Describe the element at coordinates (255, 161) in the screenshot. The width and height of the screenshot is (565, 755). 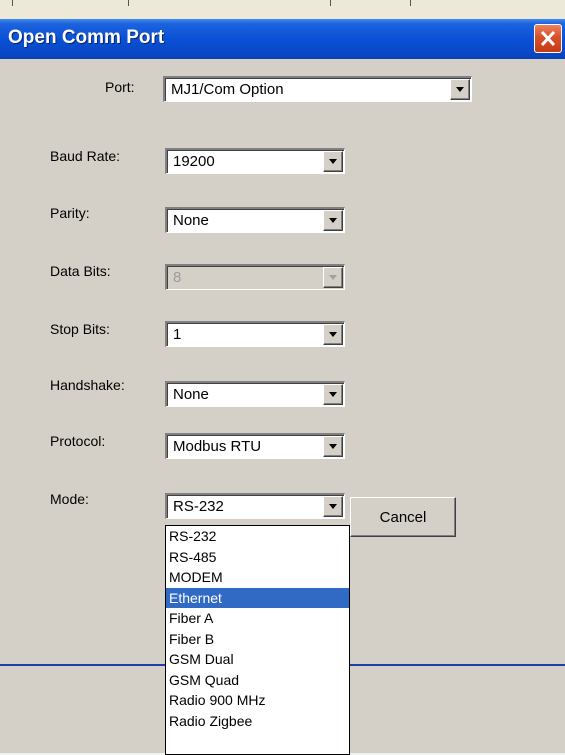
I see `baud-rate-select: 19200` at that location.